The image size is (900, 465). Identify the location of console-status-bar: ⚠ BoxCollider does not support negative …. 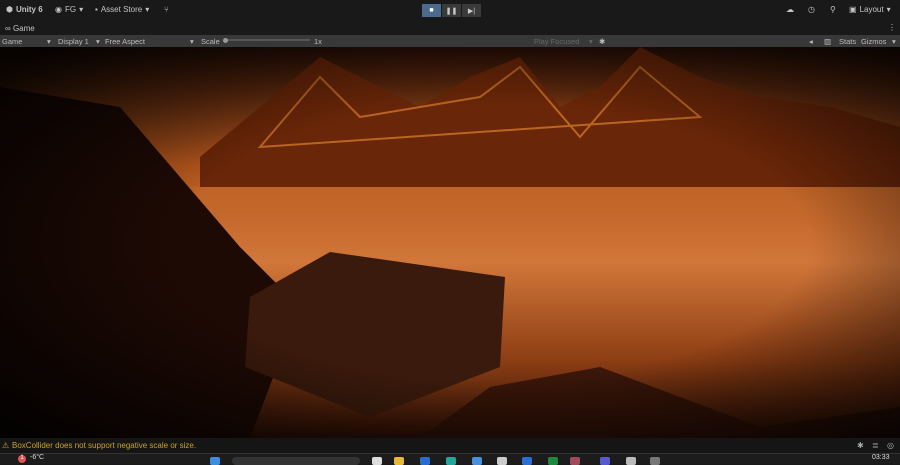
(450, 445).